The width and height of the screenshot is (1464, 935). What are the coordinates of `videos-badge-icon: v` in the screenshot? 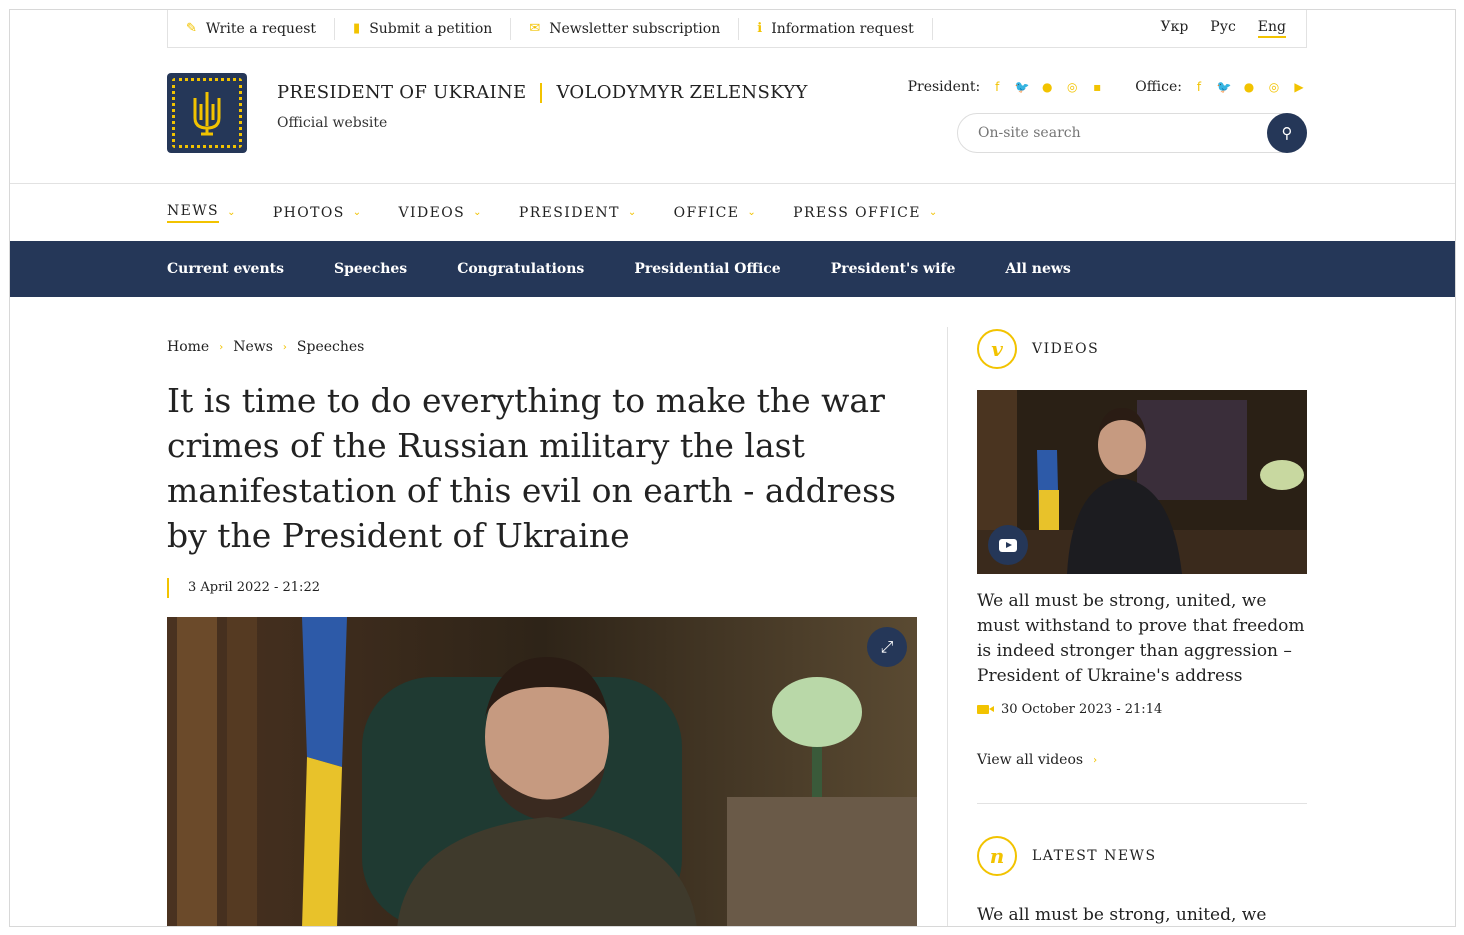 It's located at (997, 349).